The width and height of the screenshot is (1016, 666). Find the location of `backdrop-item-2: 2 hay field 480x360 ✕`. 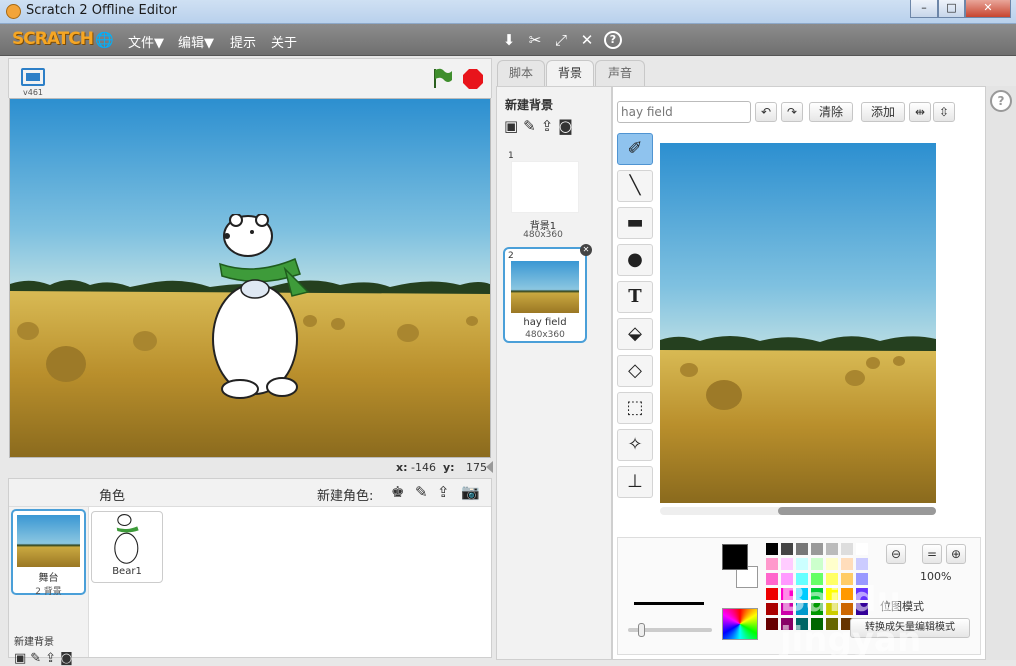

backdrop-item-2: 2 hay field 480x360 ✕ is located at coordinates (547, 293).